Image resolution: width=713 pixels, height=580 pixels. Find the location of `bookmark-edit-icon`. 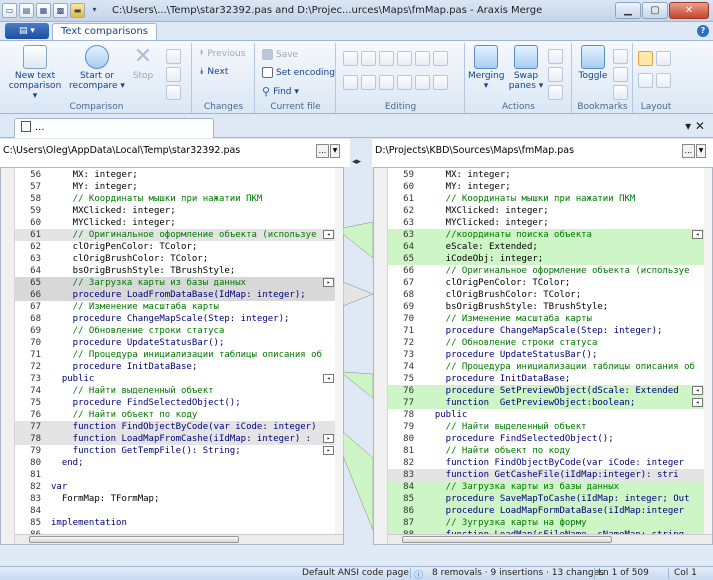

bookmark-edit-icon is located at coordinates (620, 56).